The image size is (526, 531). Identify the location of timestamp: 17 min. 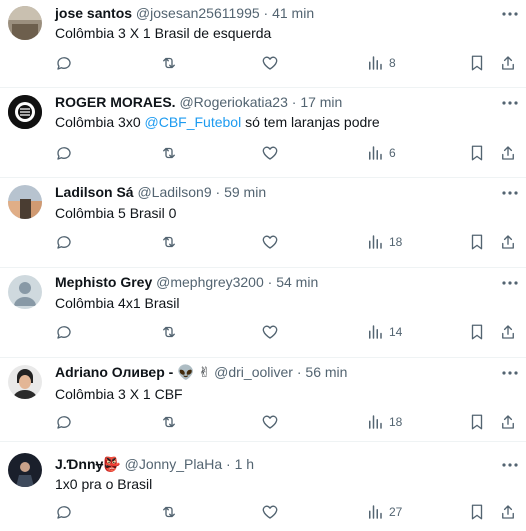
(321, 102).